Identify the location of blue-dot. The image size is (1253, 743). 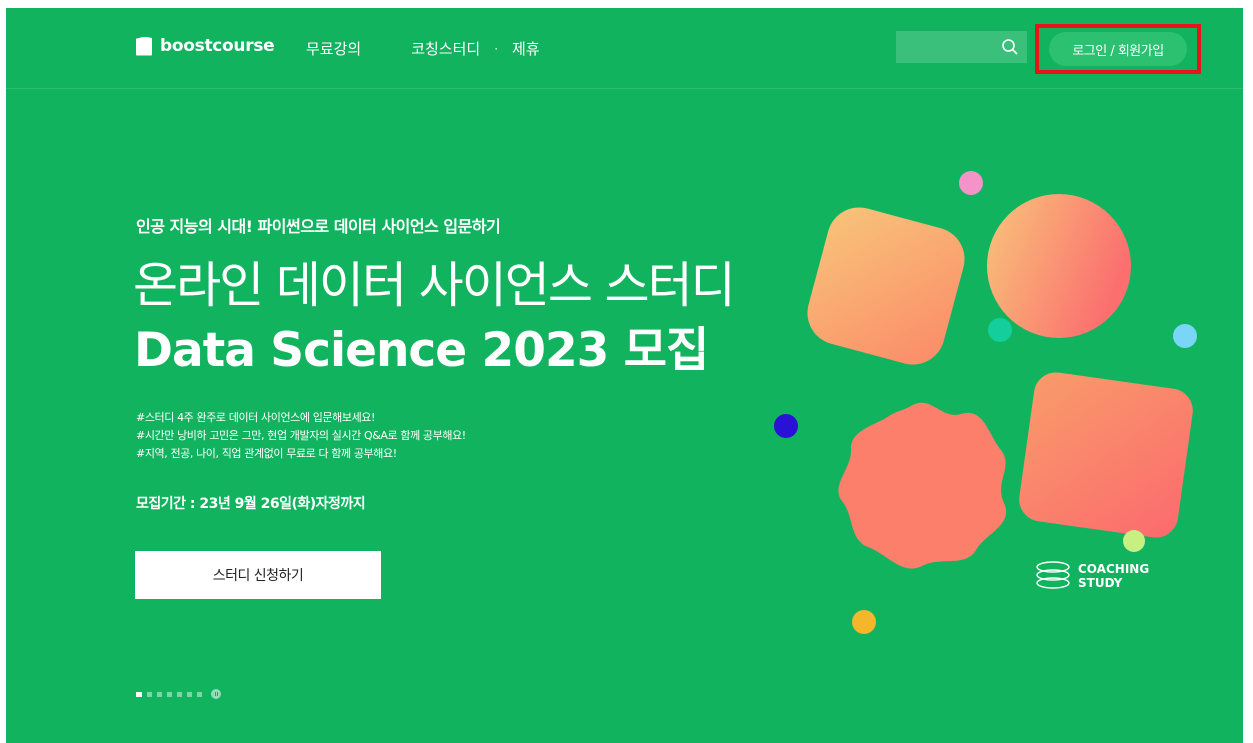
(1185, 336).